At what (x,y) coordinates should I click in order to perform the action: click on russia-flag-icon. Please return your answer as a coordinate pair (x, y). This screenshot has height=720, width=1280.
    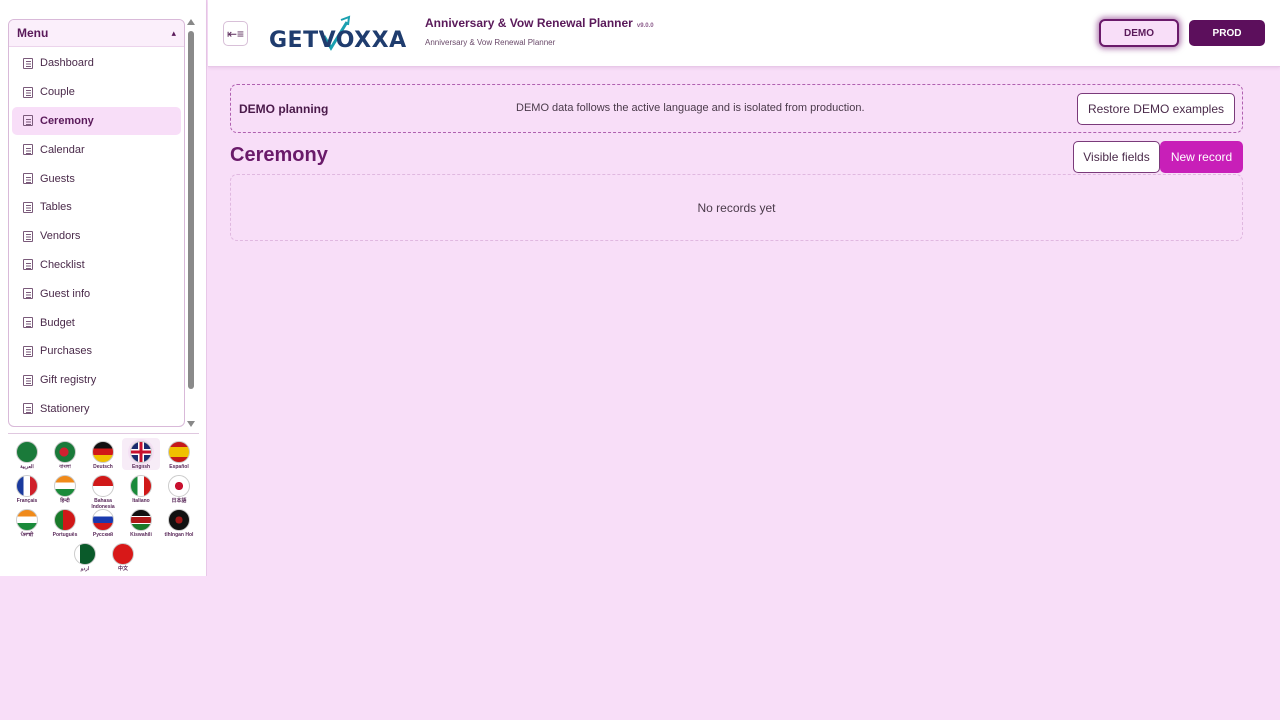
    Looking at the image, I should click on (103, 520).